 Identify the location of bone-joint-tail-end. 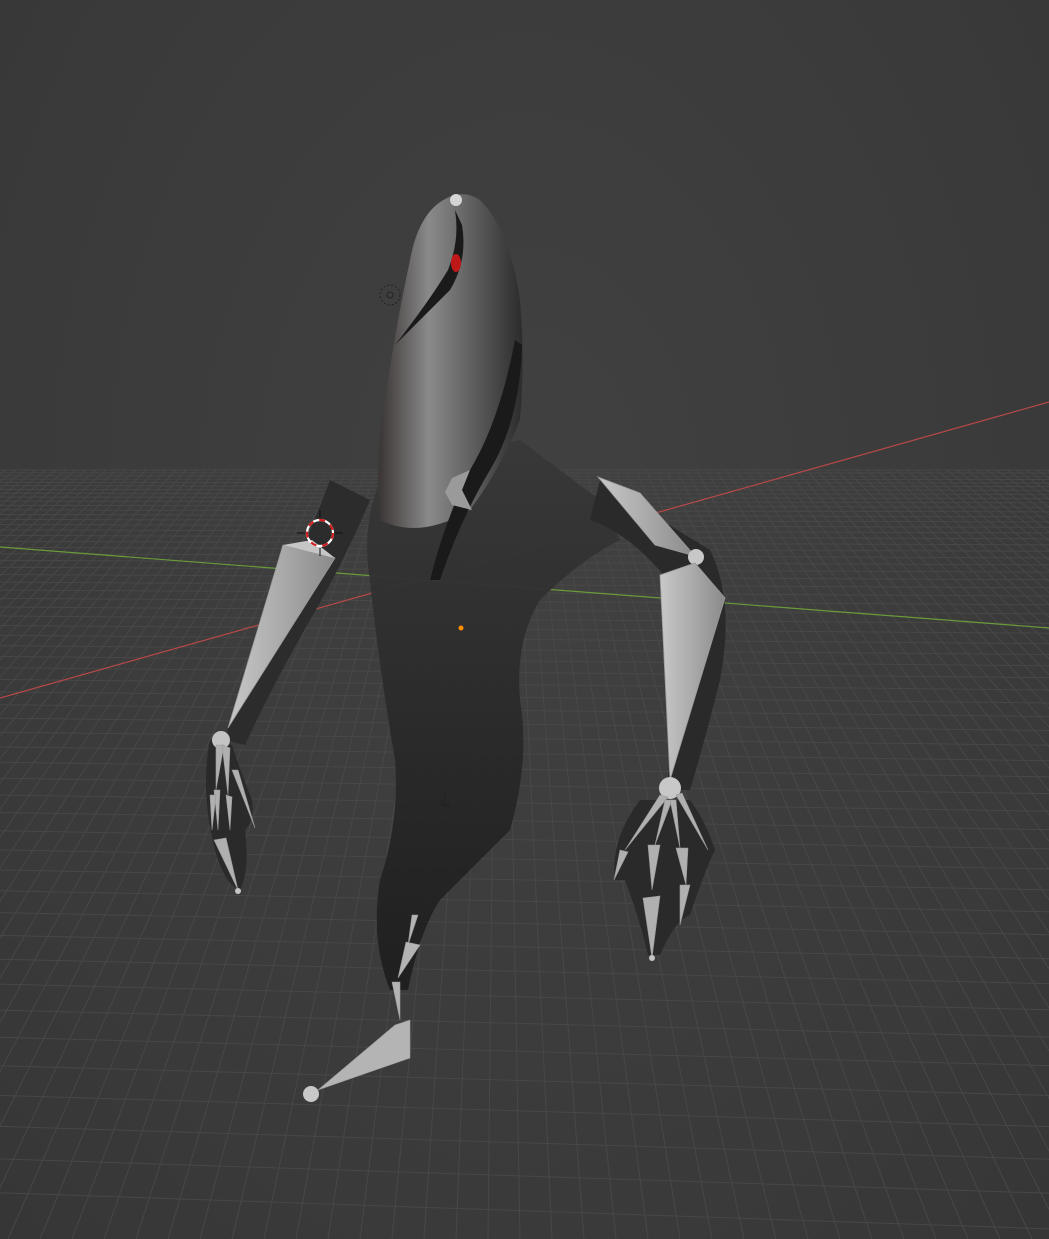
(311, 1094).